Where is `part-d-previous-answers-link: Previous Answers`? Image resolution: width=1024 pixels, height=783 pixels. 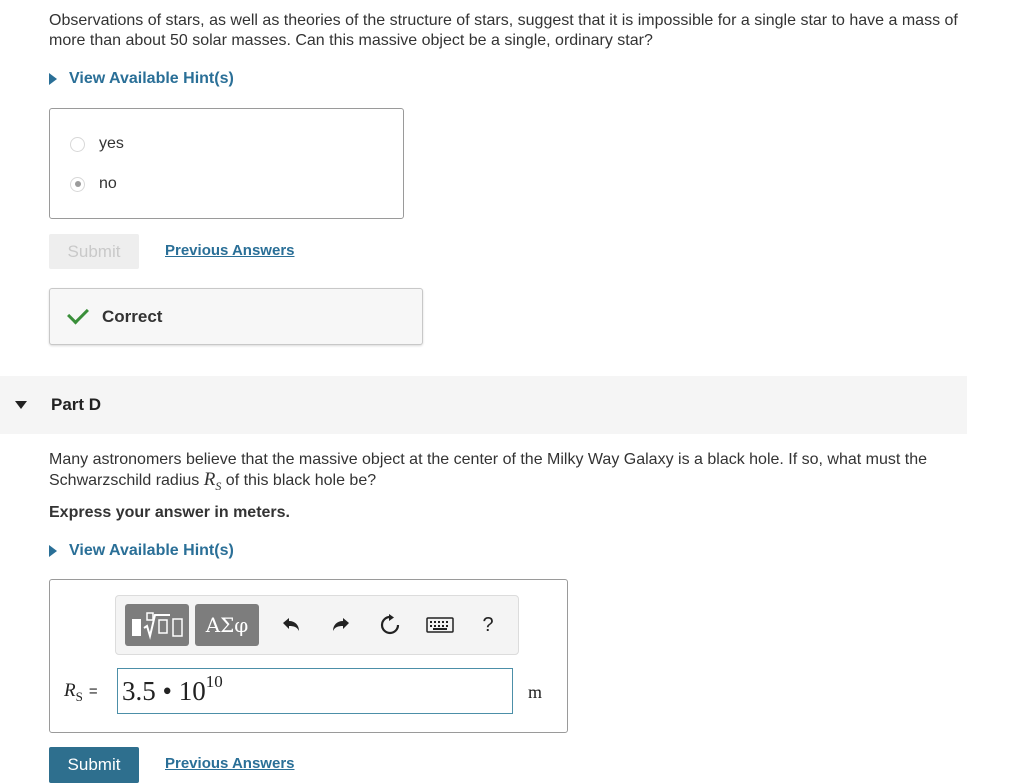 part-d-previous-answers-link: Previous Answers is located at coordinates (230, 763).